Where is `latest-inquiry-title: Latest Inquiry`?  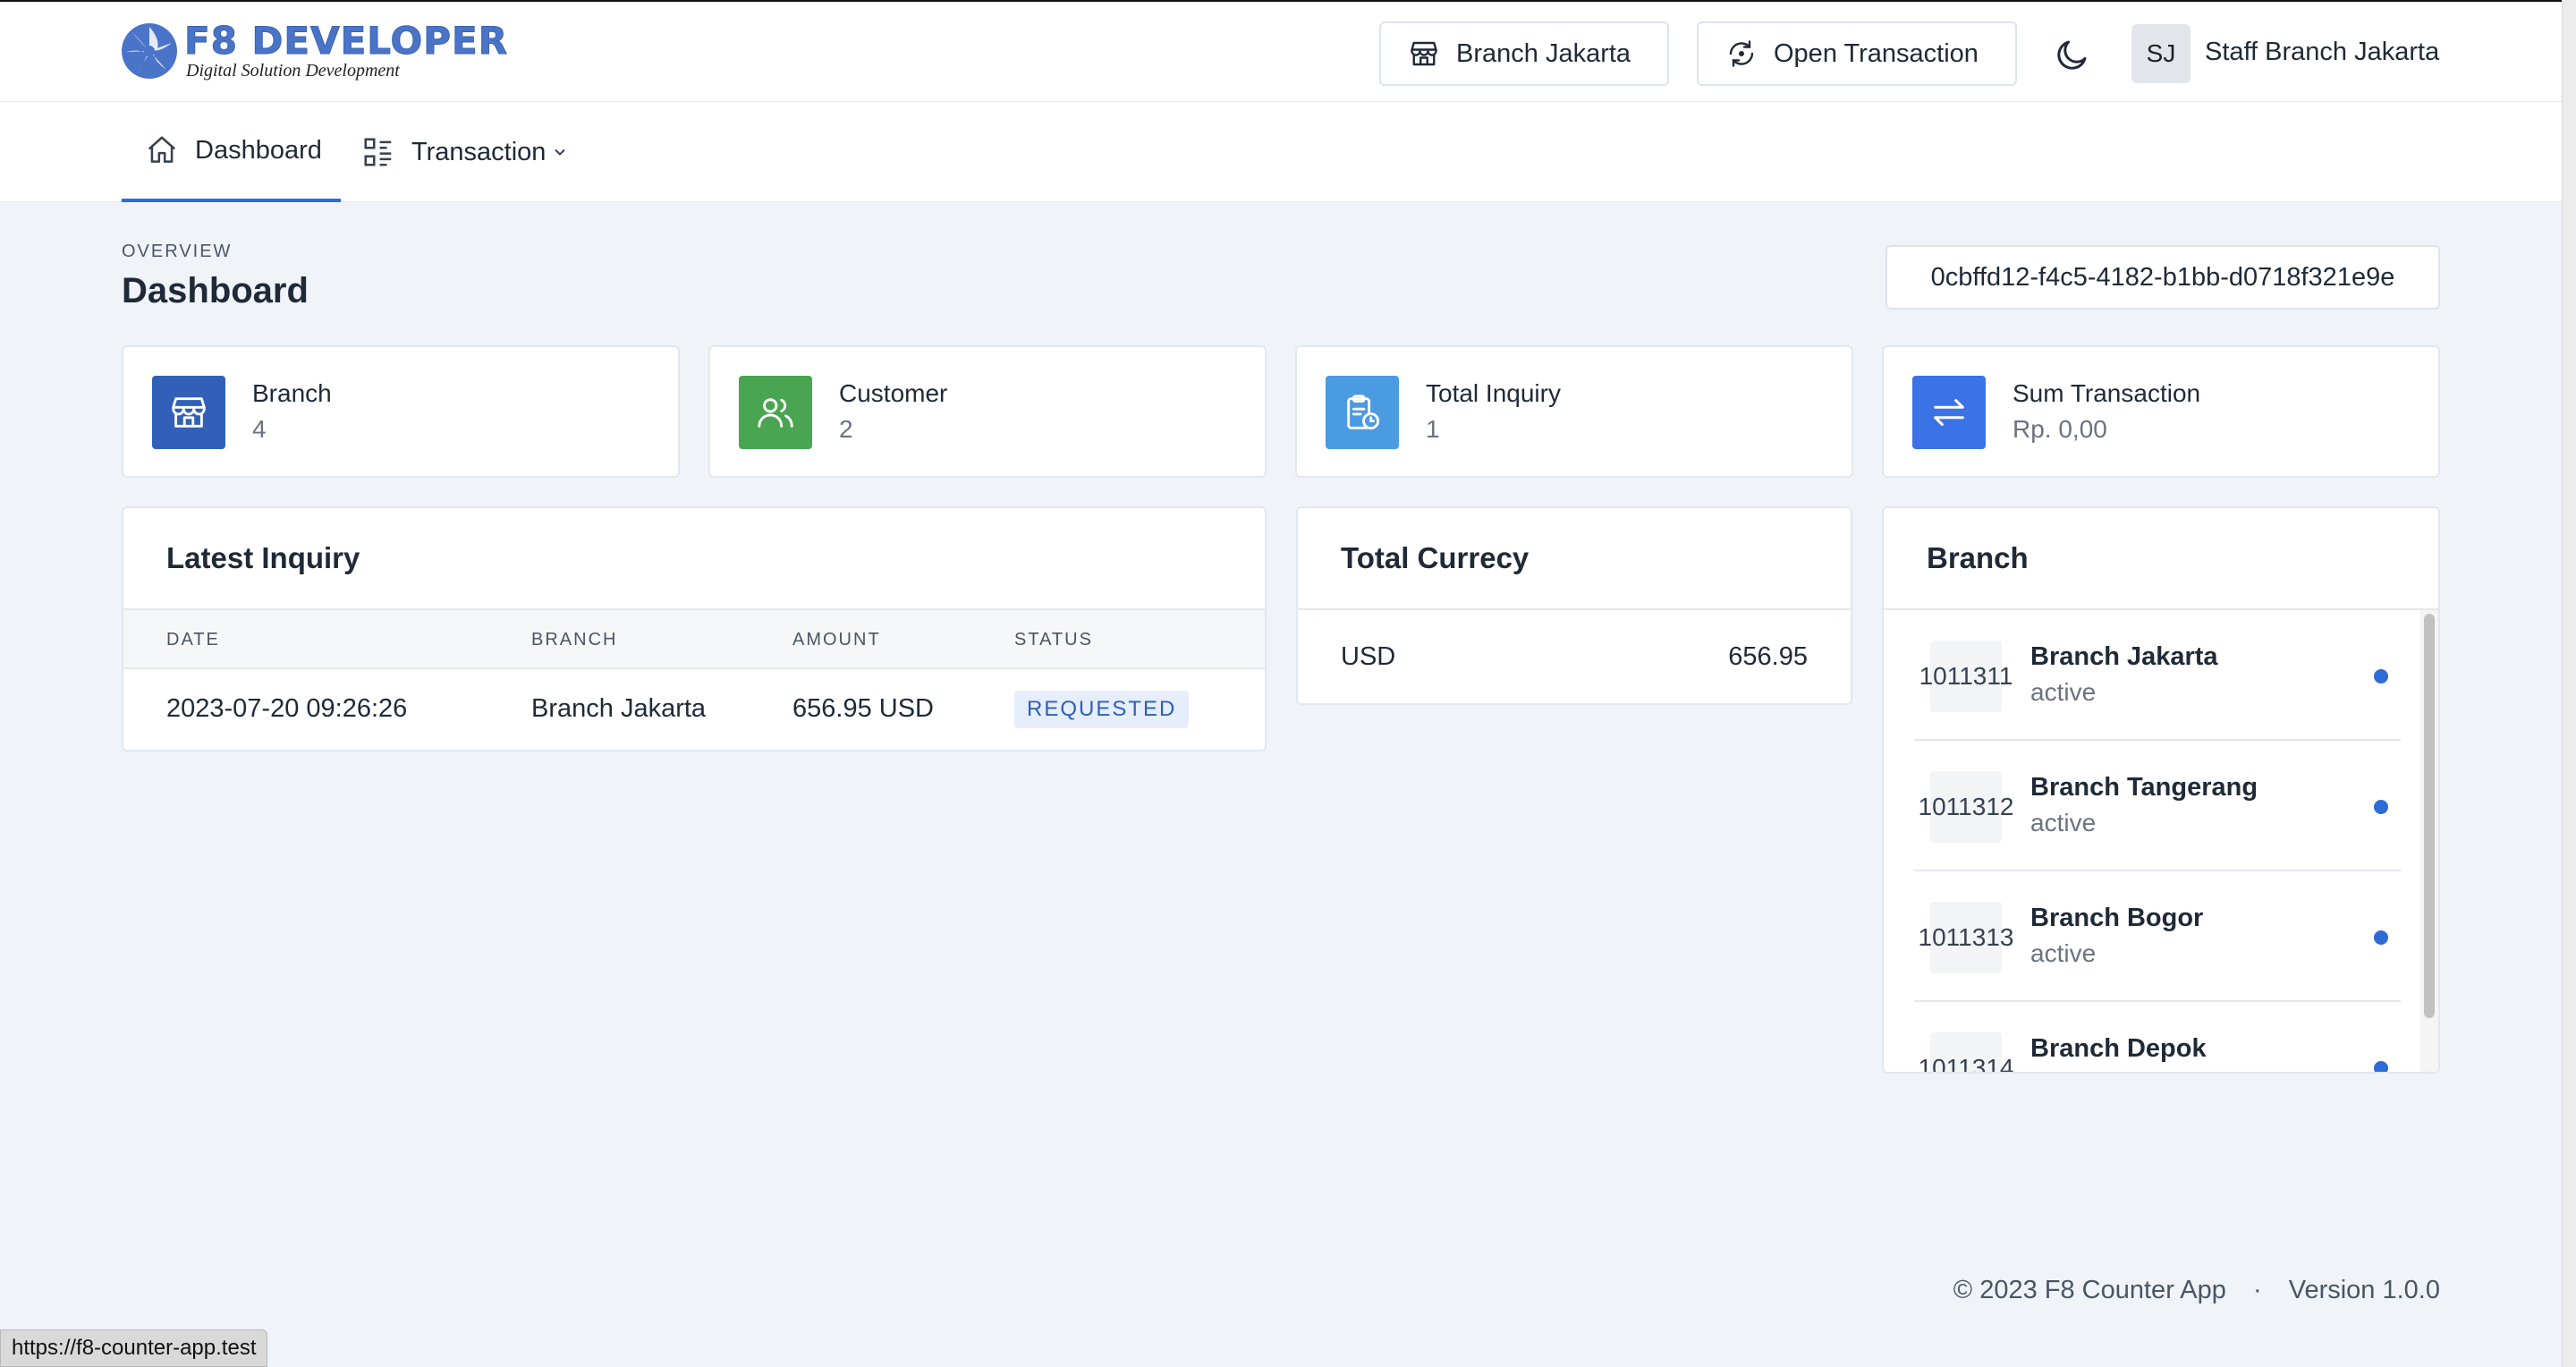 latest-inquiry-title: Latest Inquiry is located at coordinates (694, 559).